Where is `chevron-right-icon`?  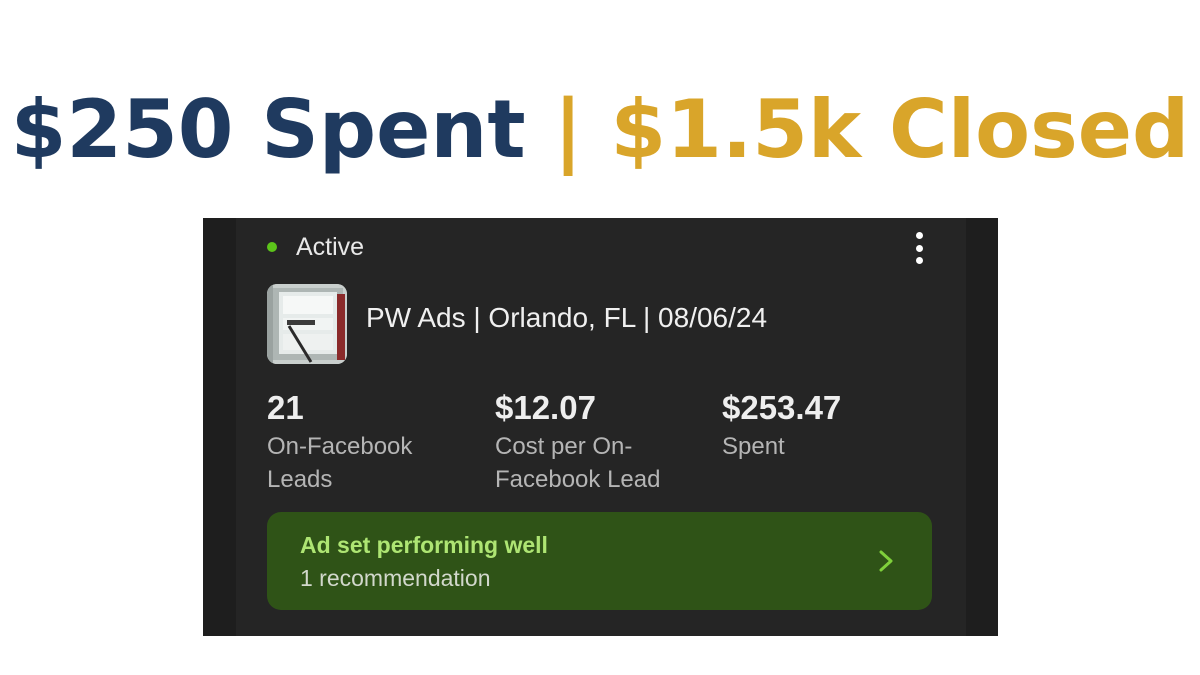 chevron-right-icon is located at coordinates (886, 561).